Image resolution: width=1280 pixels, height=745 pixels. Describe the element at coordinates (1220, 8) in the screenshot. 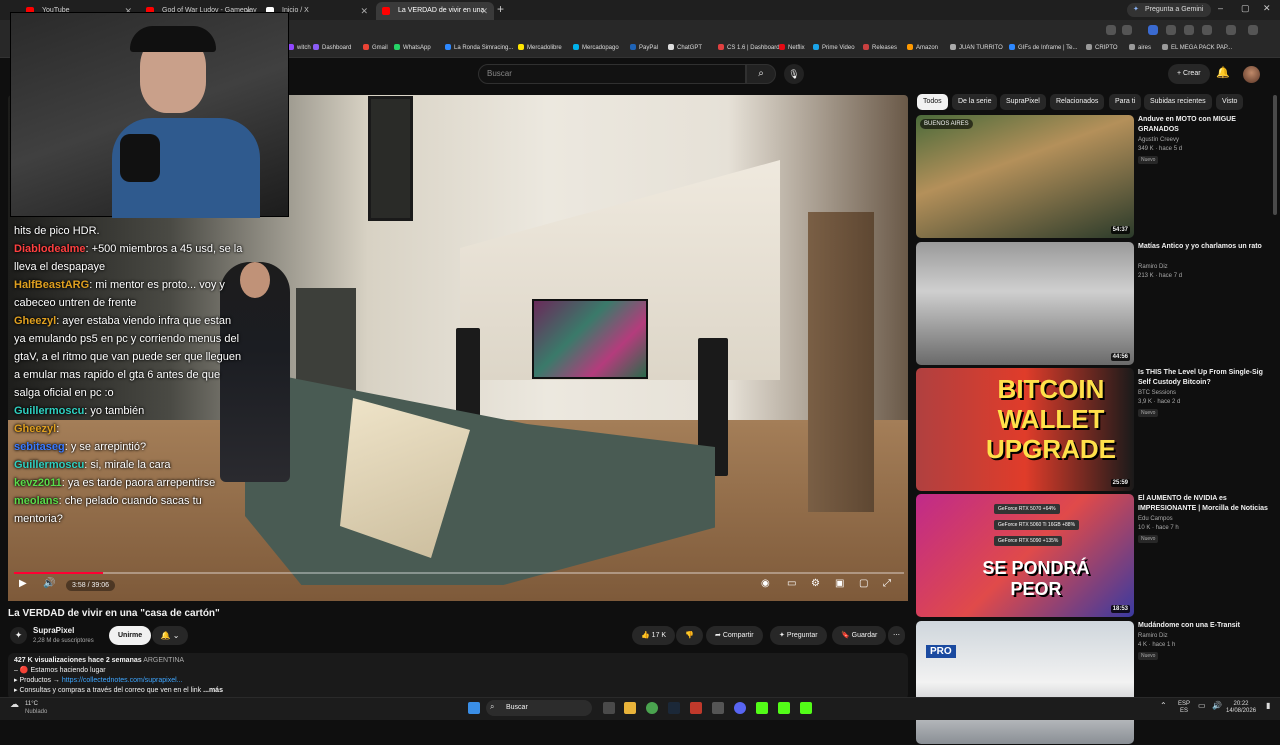

I see `minimize-icon: –` at that location.